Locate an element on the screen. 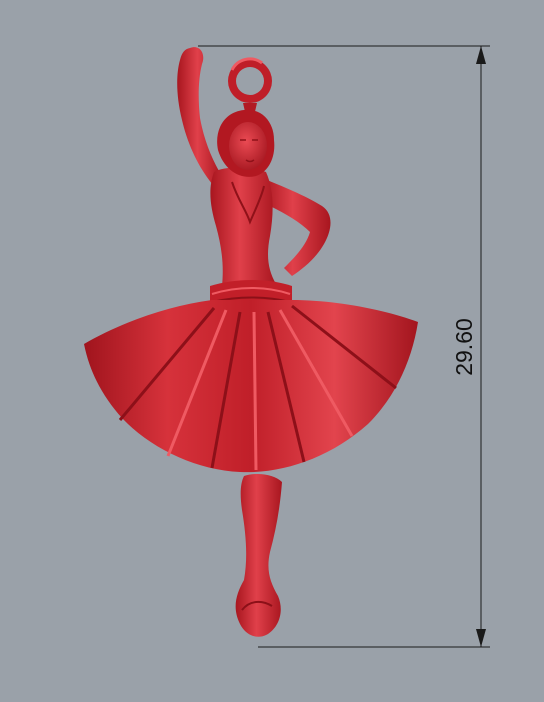 This screenshot has height=702, width=544. dimension-arrow-top-icon is located at coordinates (481, 55).